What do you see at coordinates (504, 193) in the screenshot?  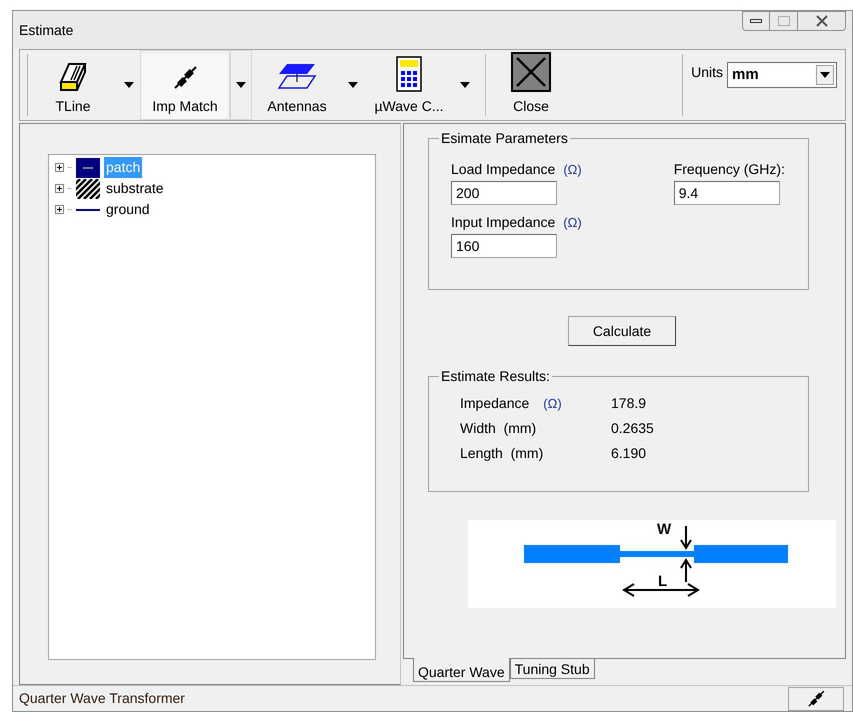 I see `text-field: 200` at bounding box center [504, 193].